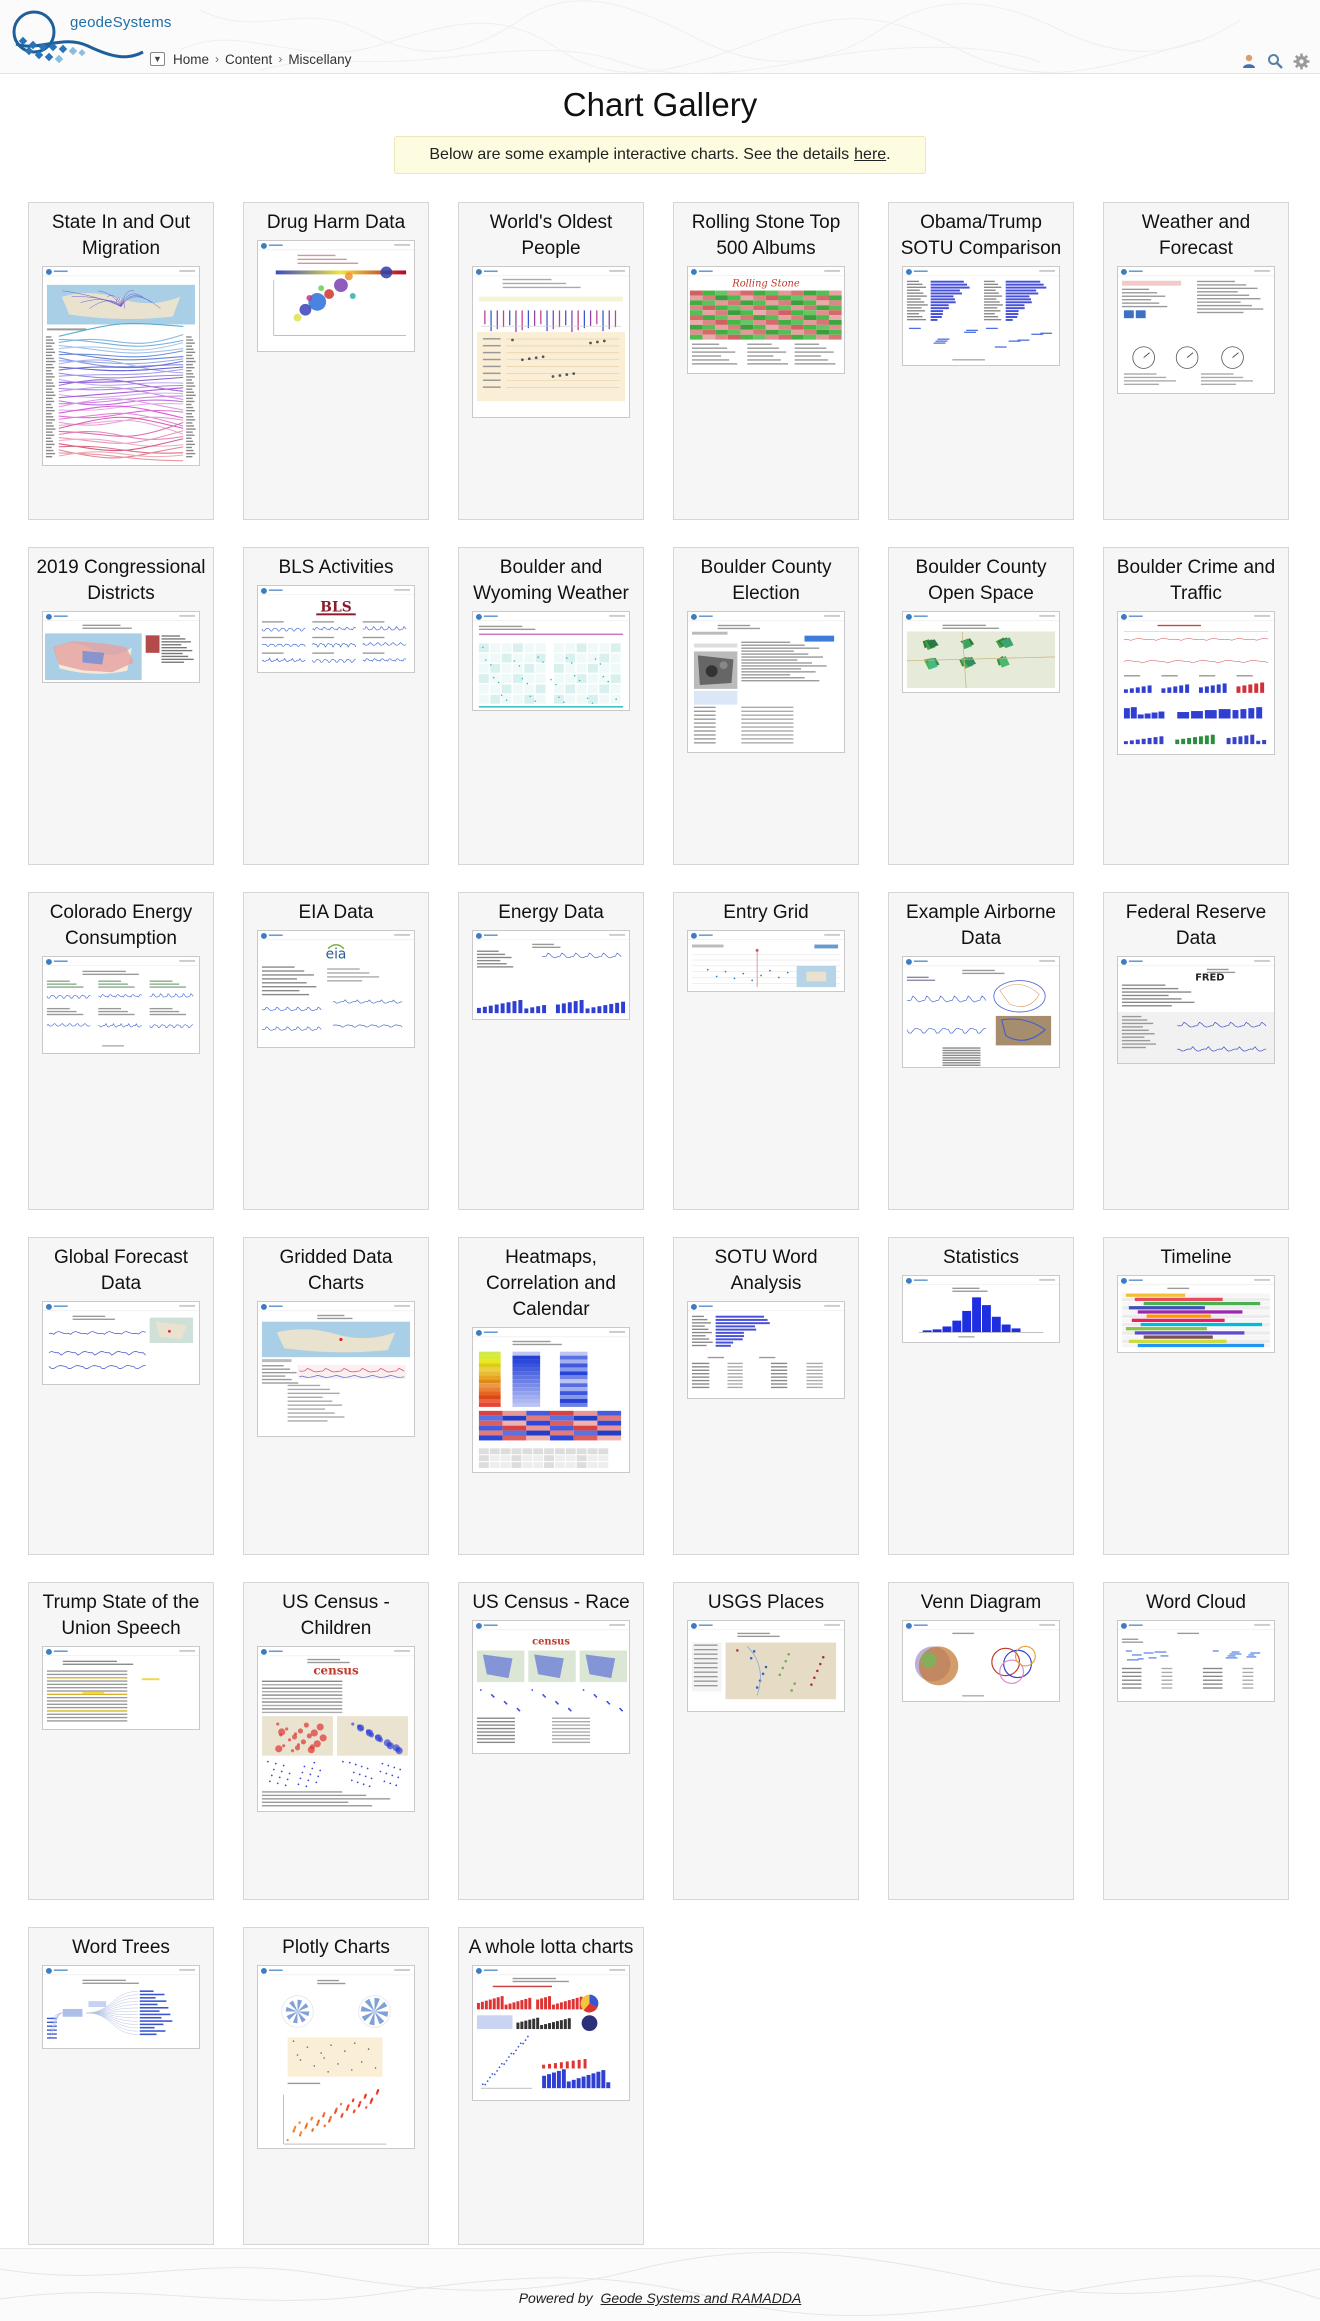  I want to click on gallery-card: Statistics, so click(981, 1396).